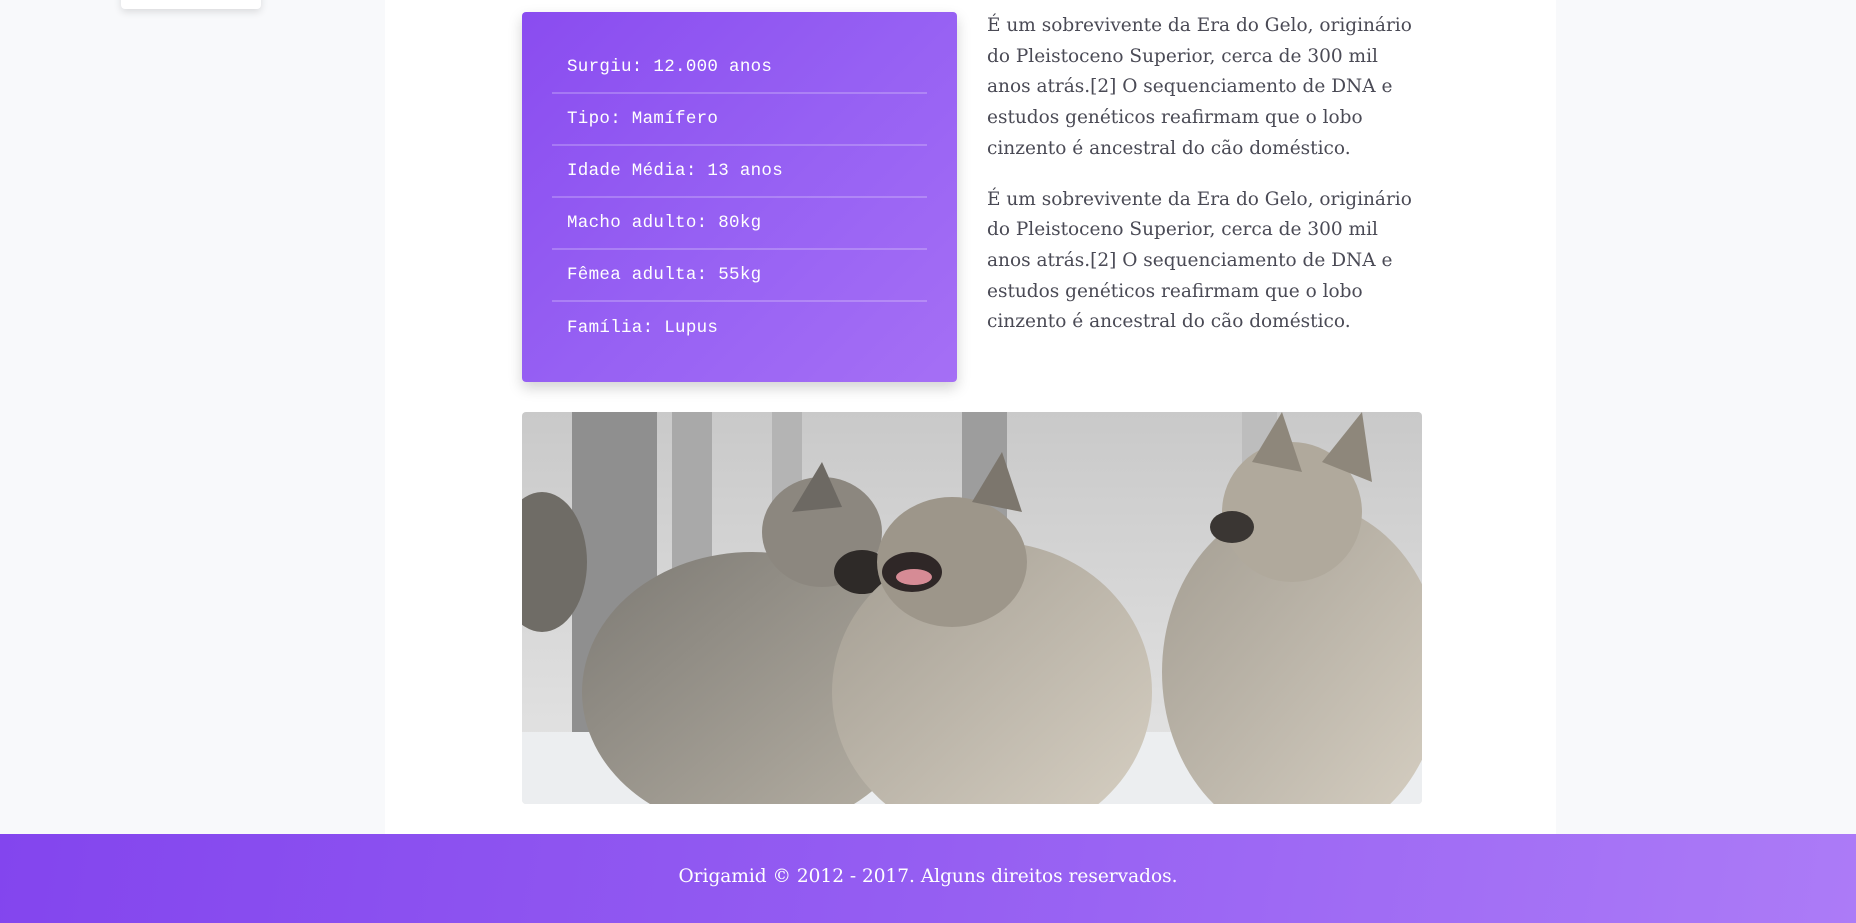 The height and width of the screenshot is (923, 1856). I want to click on fact-item-macho-adulto: Macho adulto: 80kg, so click(739, 224).